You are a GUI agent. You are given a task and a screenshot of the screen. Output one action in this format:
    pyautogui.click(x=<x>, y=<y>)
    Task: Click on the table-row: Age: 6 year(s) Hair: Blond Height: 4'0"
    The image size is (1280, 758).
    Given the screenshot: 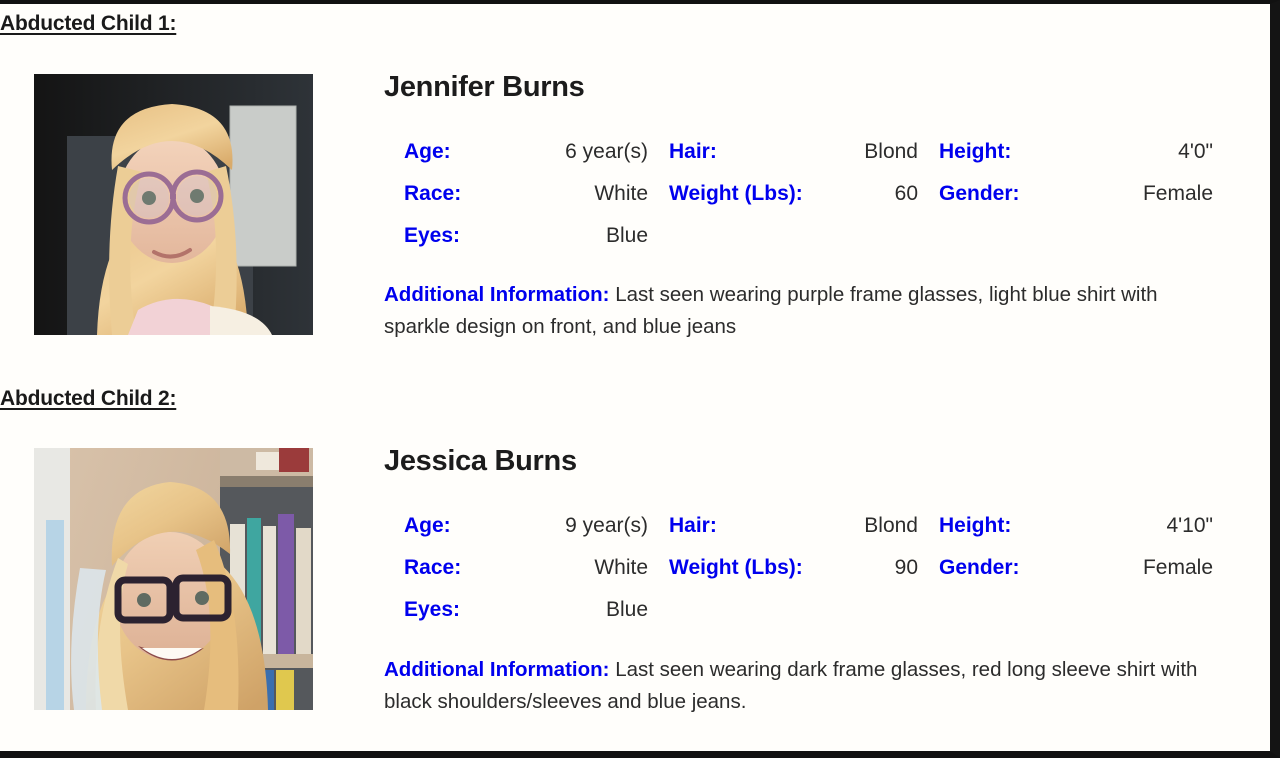 What is the action you would take?
    pyautogui.click(x=798, y=152)
    